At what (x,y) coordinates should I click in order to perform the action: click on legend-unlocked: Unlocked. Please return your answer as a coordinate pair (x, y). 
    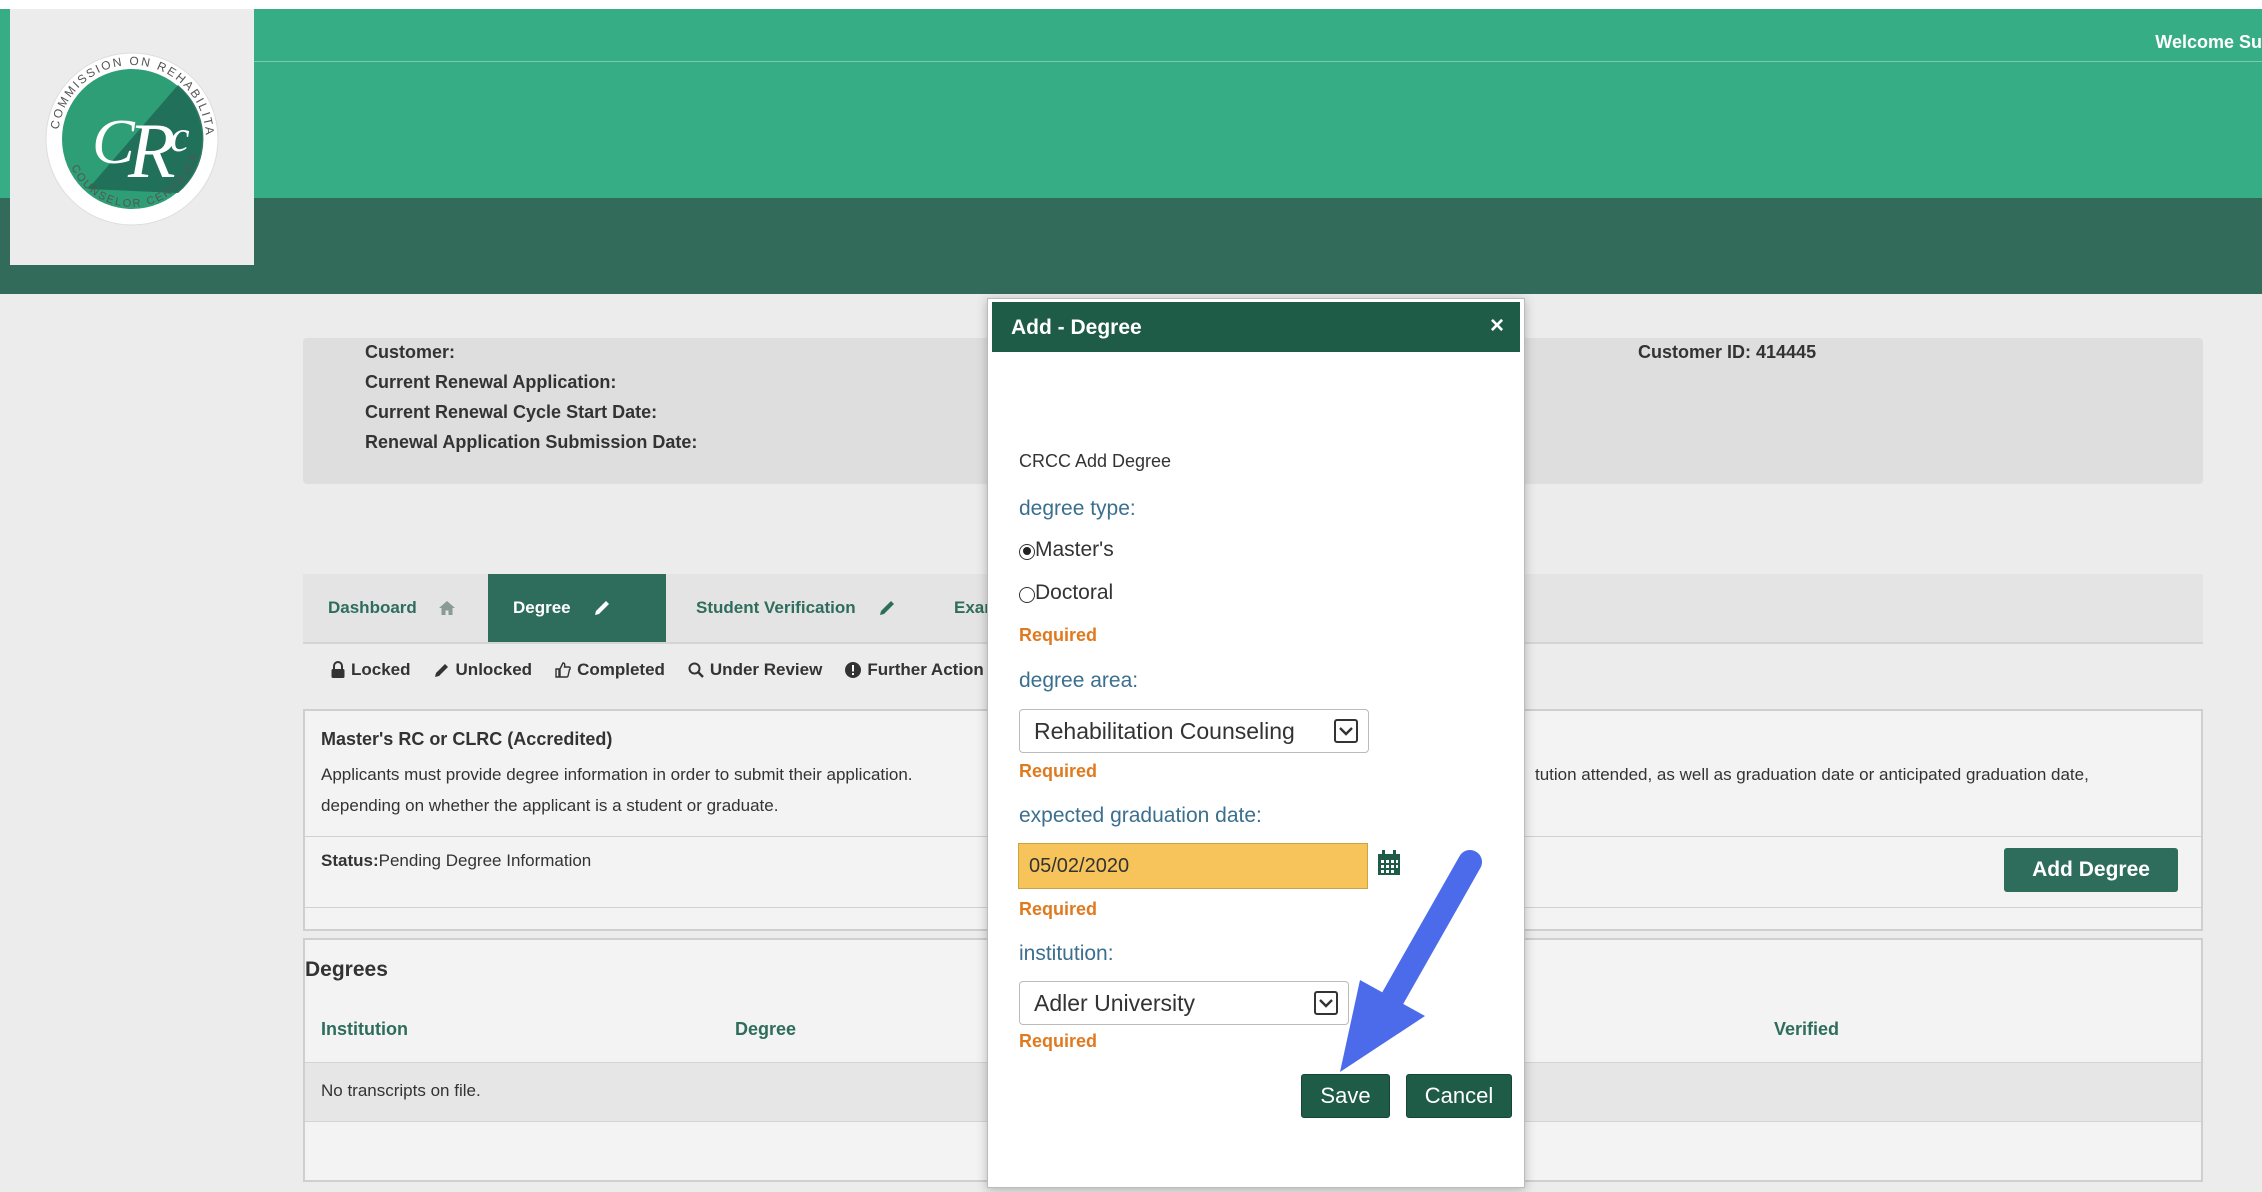
    Looking at the image, I should click on (483, 670).